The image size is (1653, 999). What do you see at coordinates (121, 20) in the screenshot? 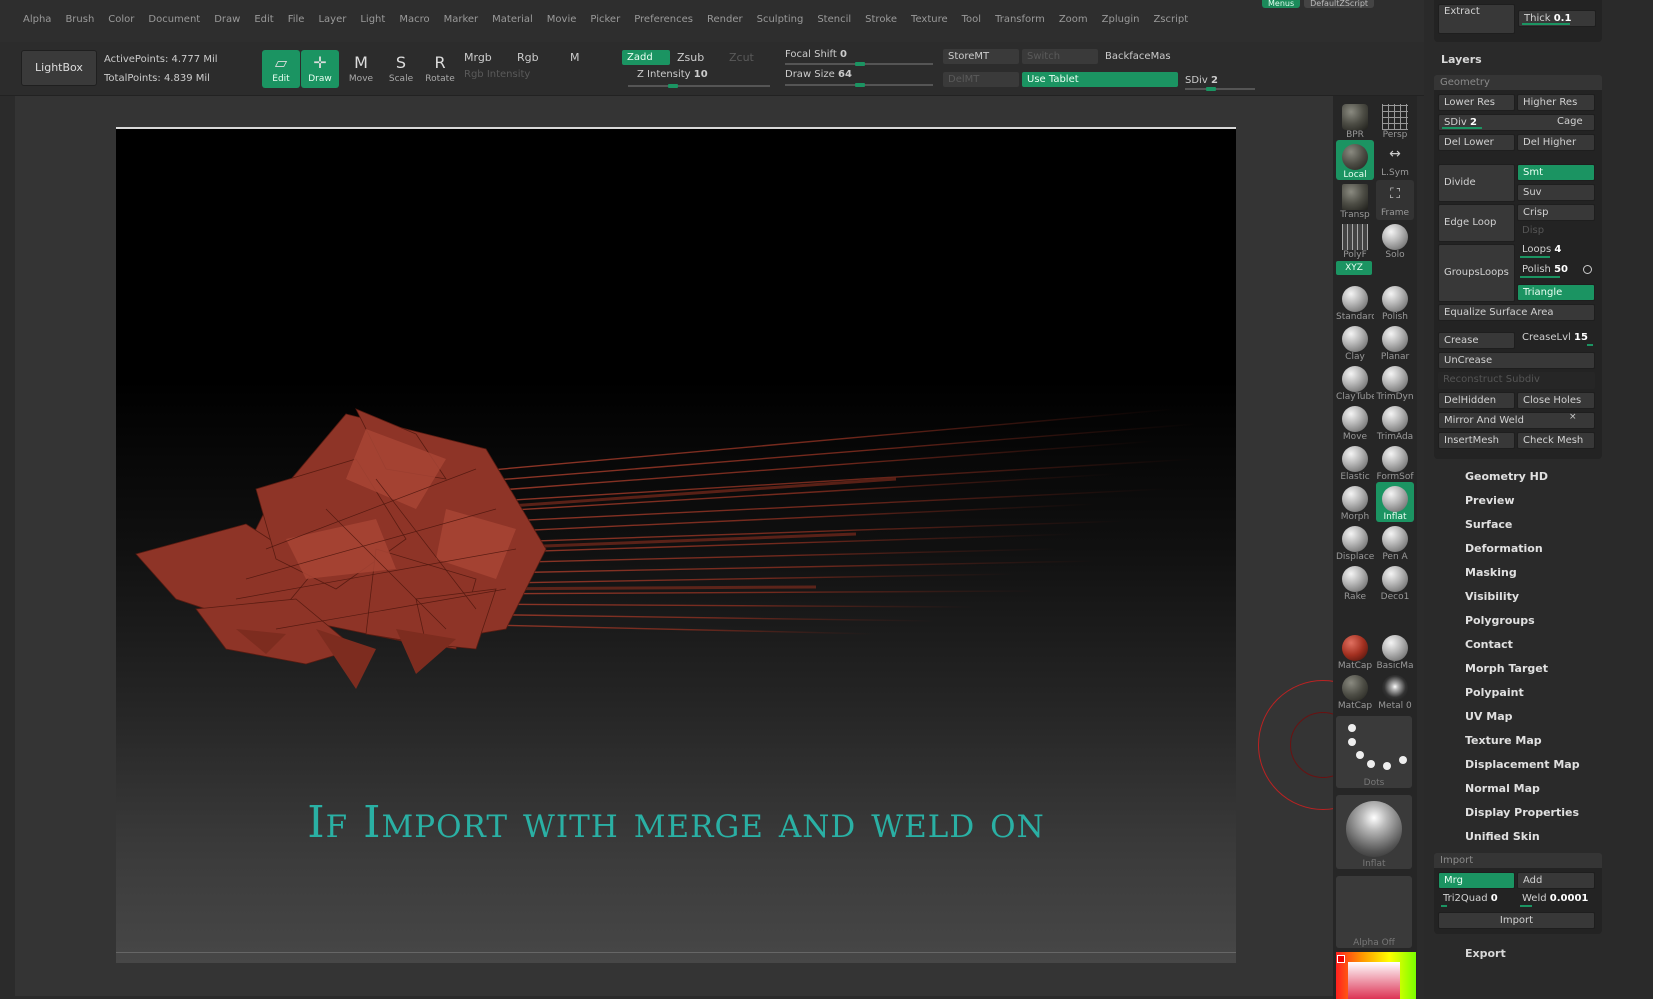
I see `menu-item: Color` at bounding box center [121, 20].